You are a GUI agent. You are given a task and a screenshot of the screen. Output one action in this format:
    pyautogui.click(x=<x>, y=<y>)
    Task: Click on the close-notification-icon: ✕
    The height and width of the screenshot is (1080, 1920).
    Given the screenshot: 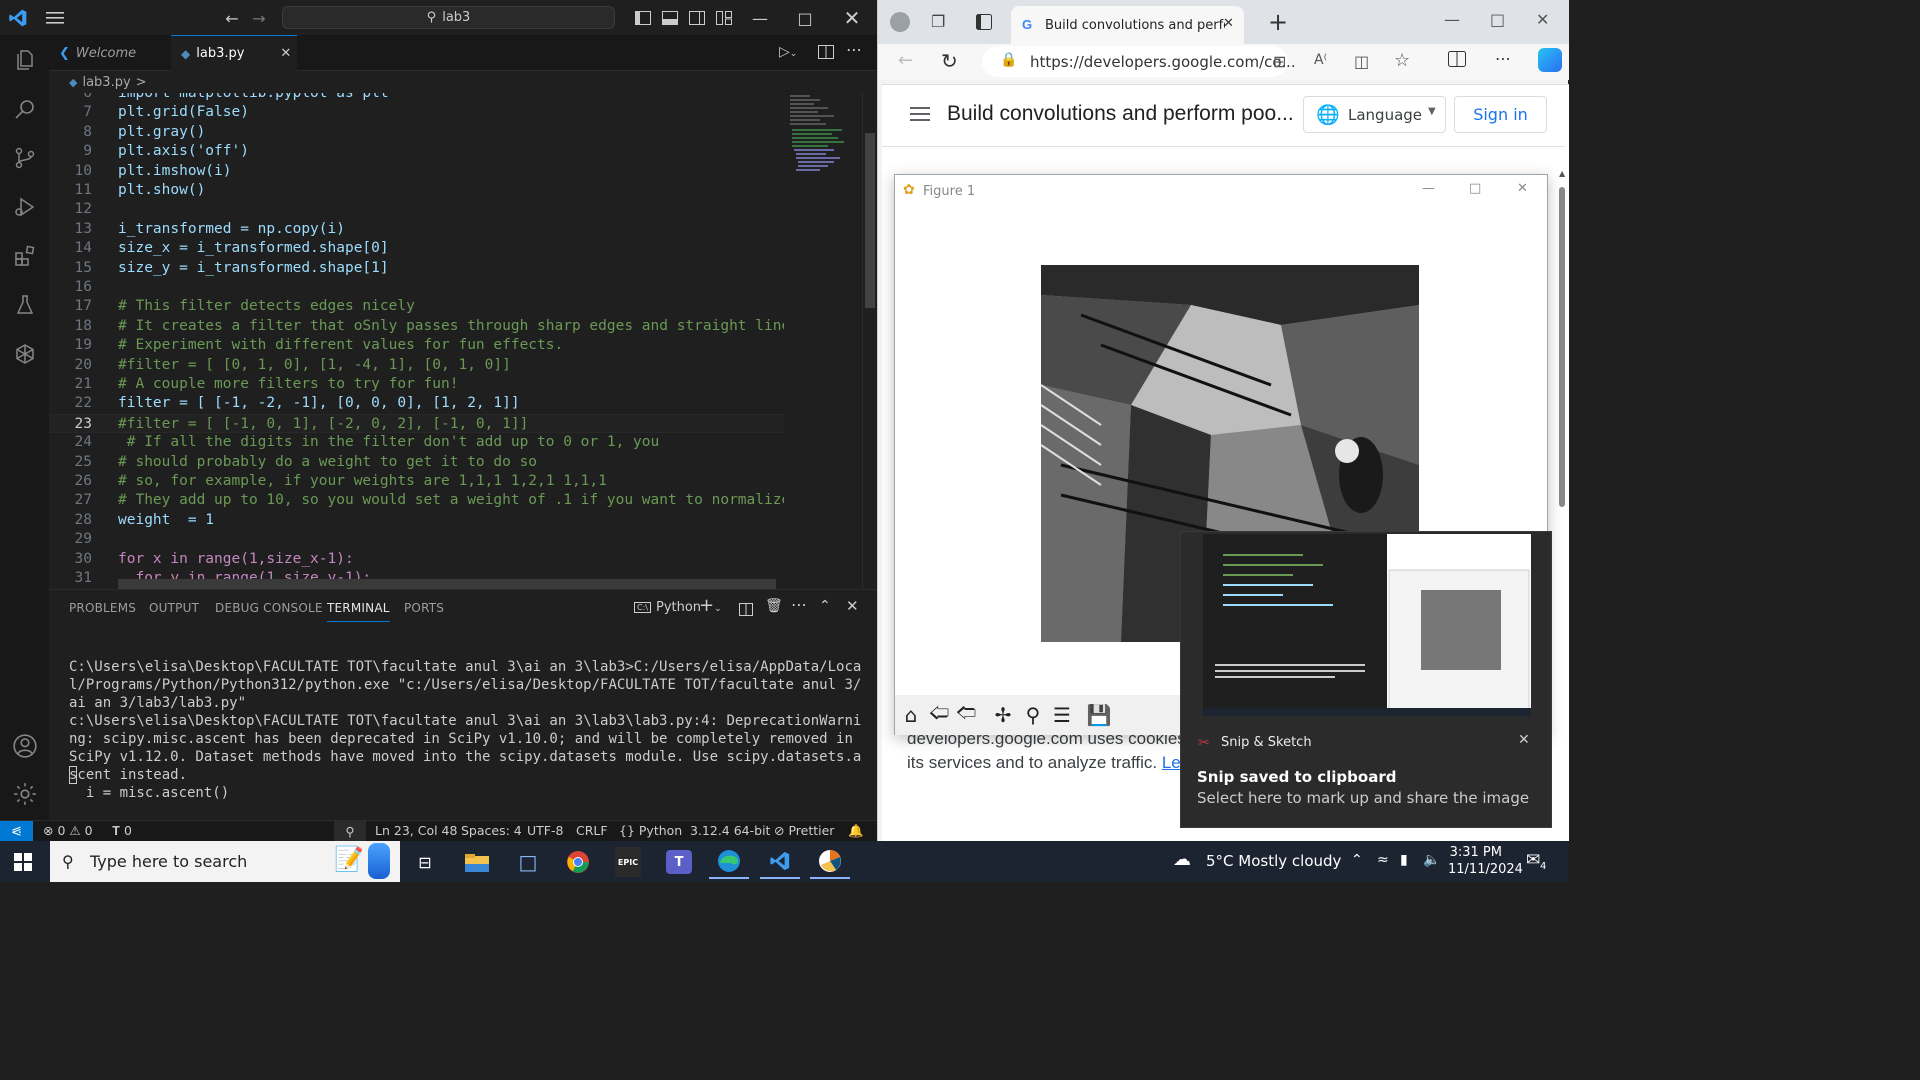 What is the action you would take?
    pyautogui.click(x=1524, y=740)
    